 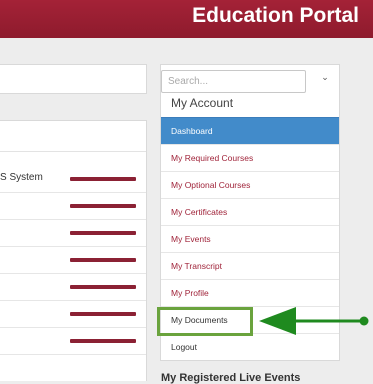 What do you see at coordinates (21, 177) in the screenshot?
I see `row-label: S System` at bounding box center [21, 177].